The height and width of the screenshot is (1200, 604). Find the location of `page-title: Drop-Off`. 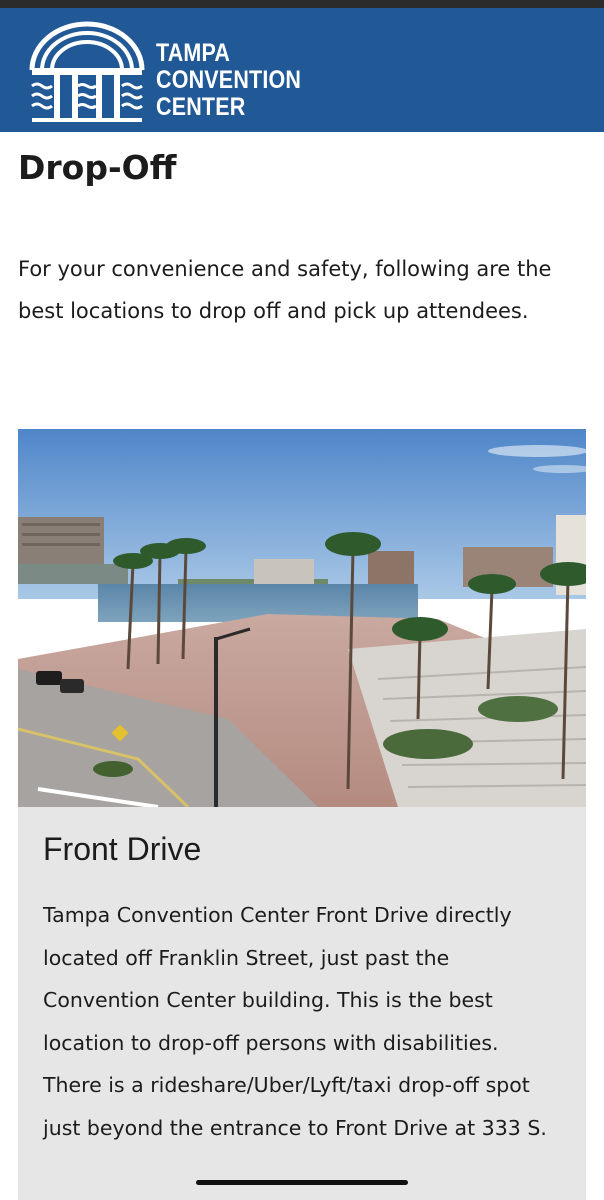

page-title: Drop-Off is located at coordinates (97, 167).